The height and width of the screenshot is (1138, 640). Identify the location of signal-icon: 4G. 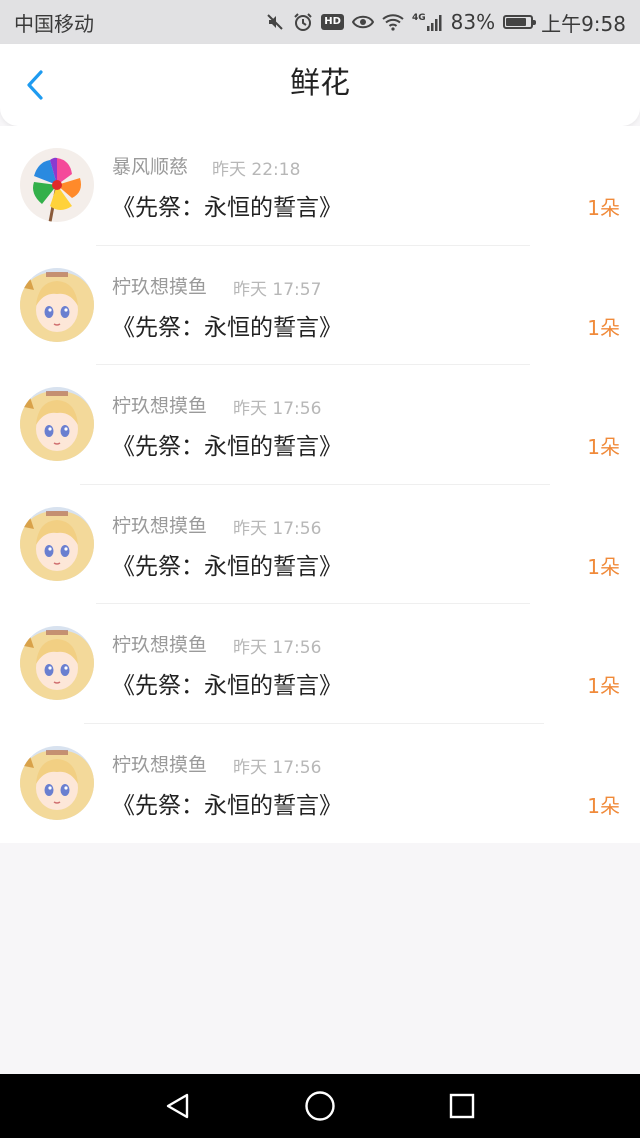
(427, 22).